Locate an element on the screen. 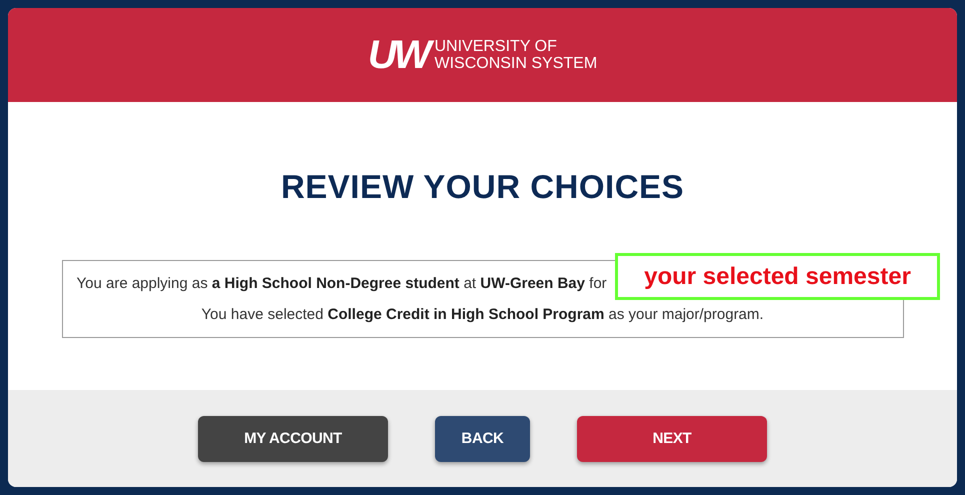 Image resolution: width=965 pixels, height=495 pixels. back-button: BACK is located at coordinates (482, 439).